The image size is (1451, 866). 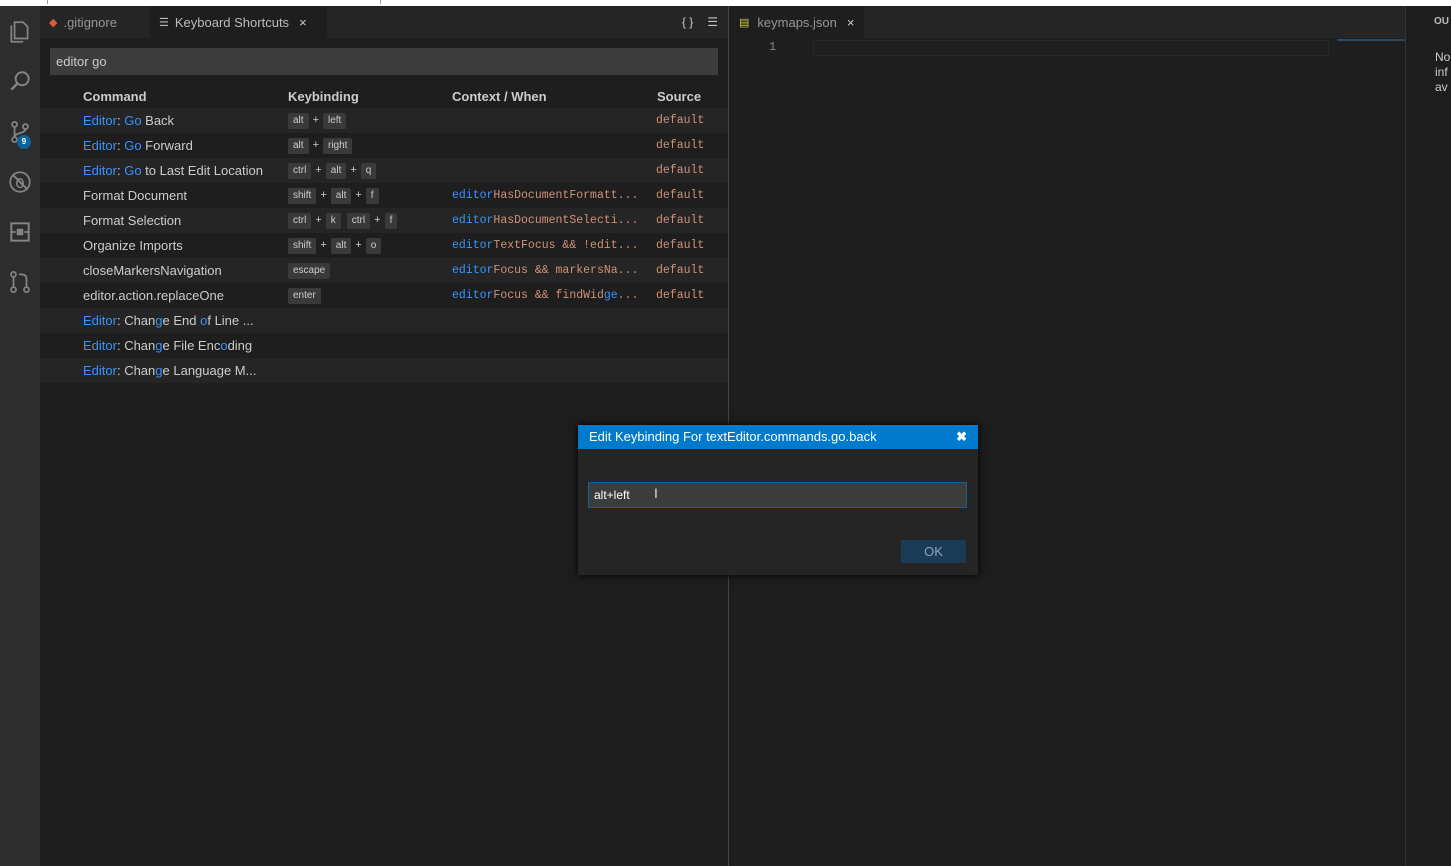 I want to click on output-message: No inf av, so click(x=1443, y=72).